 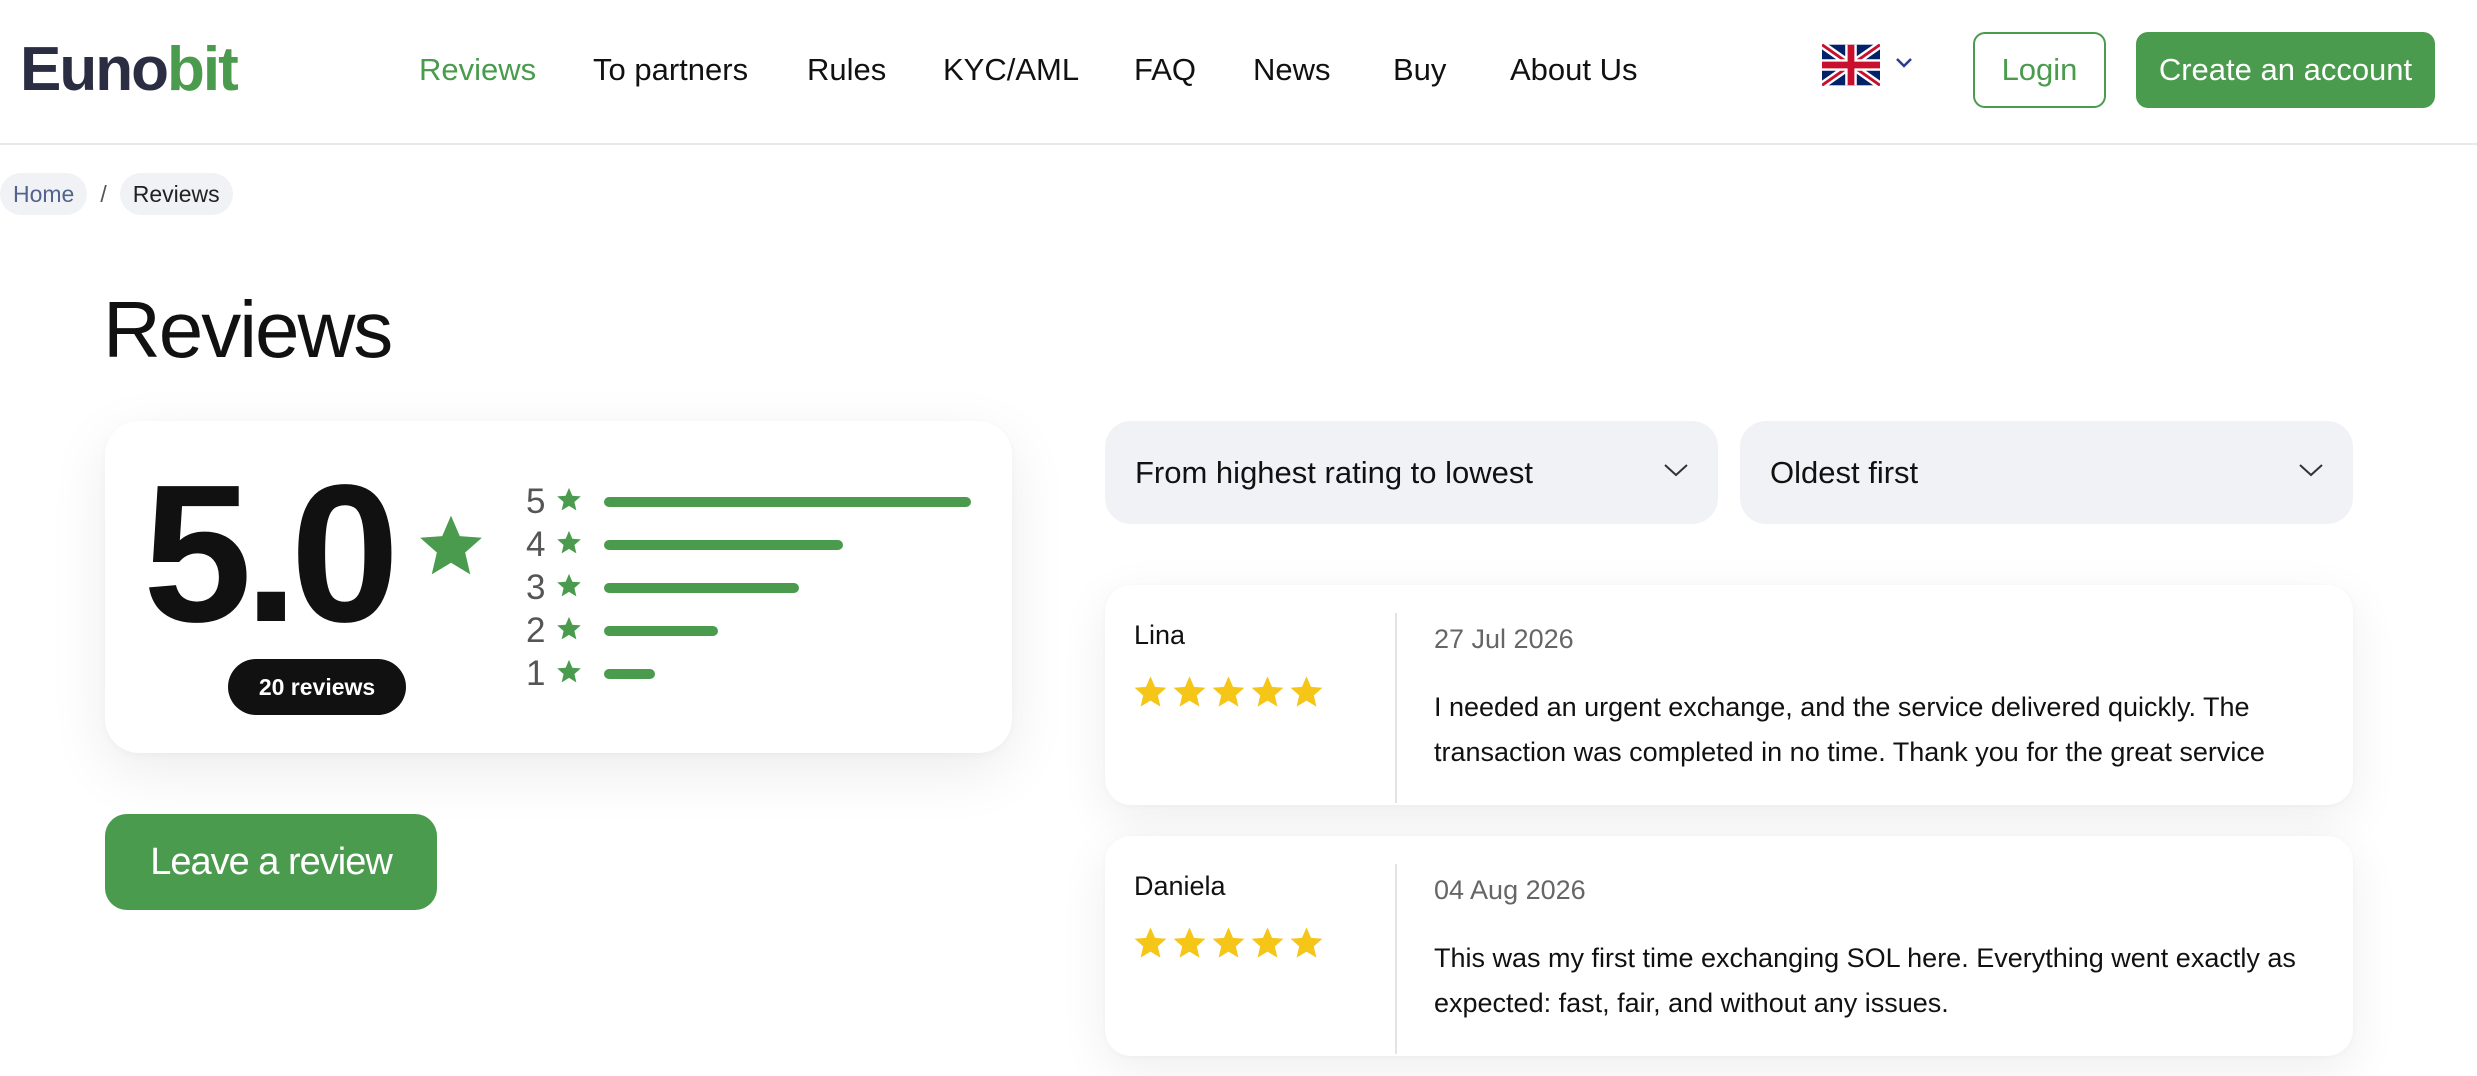 What do you see at coordinates (1504, 639) in the screenshot?
I see `review-date: 27 Jul 2026` at bounding box center [1504, 639].